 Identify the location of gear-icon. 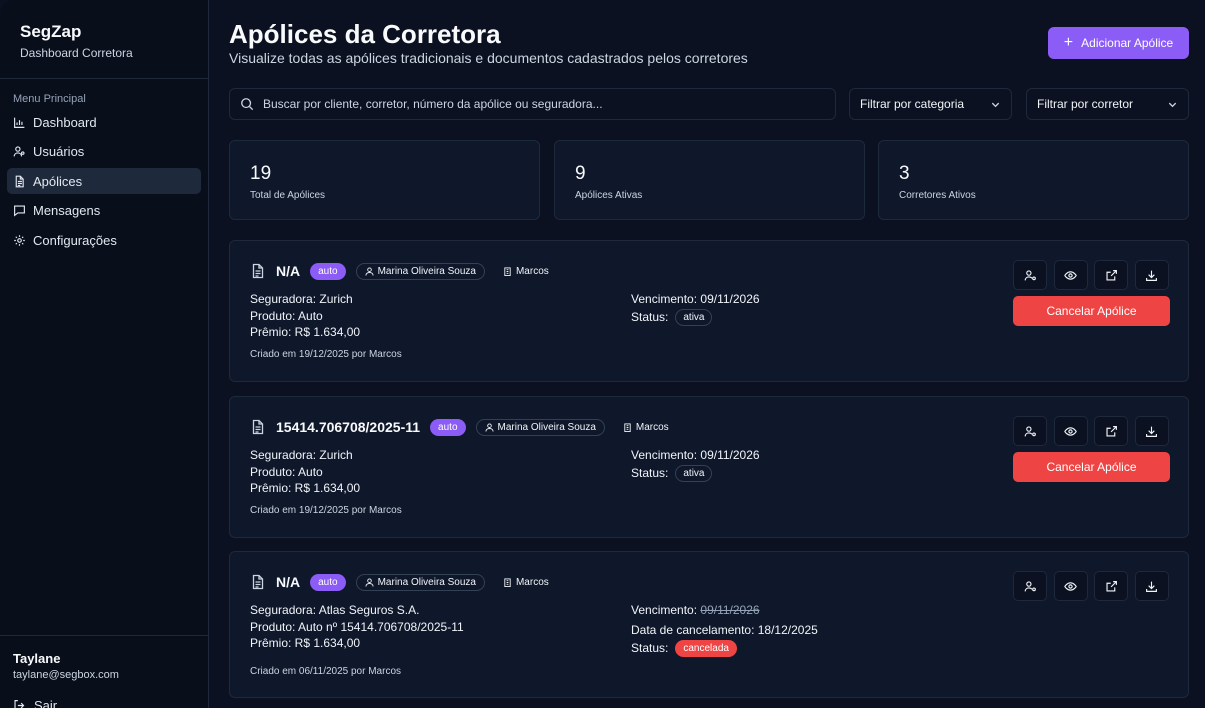
(19, 240).